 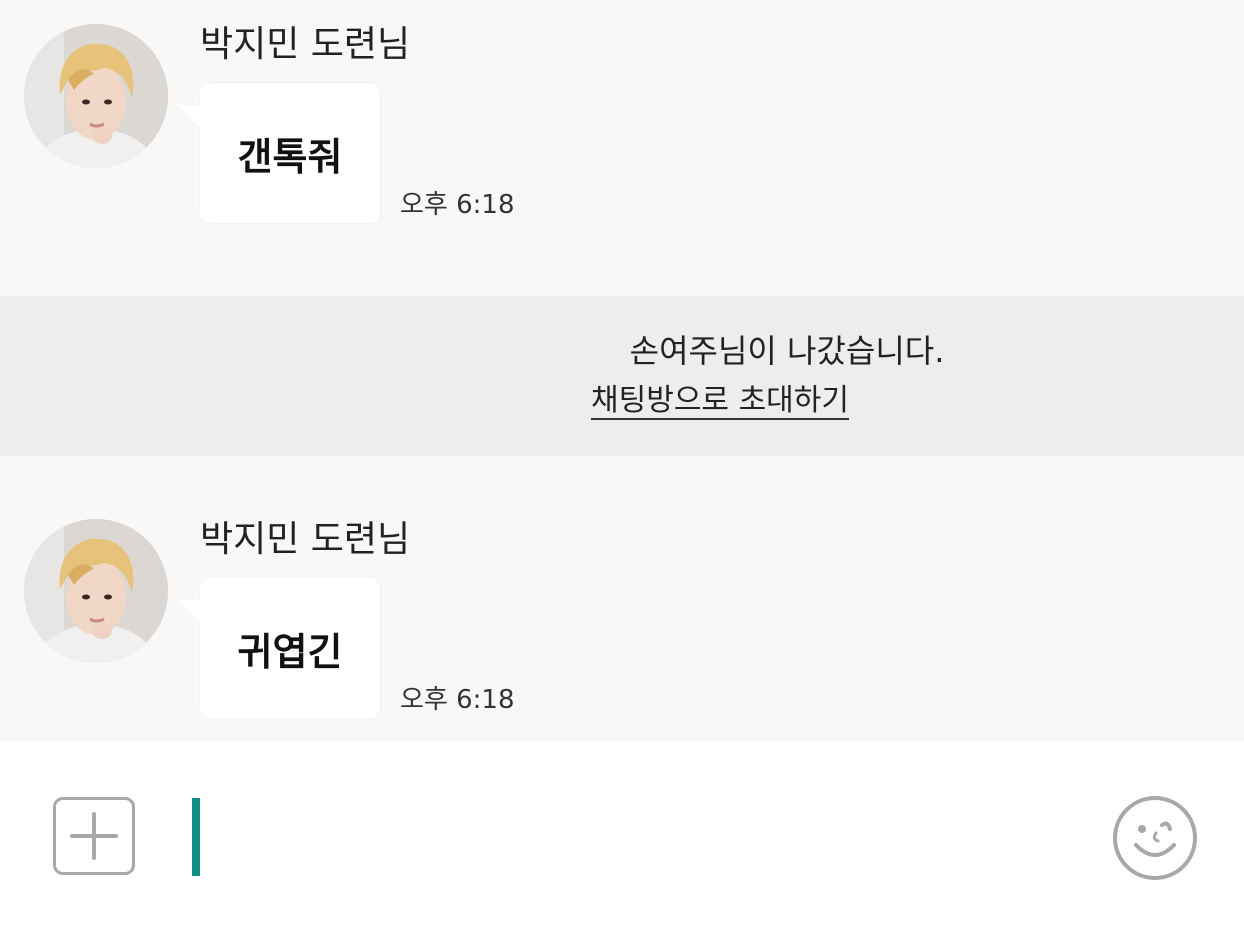 I want to click on message-input, so click(x=630, y=837).